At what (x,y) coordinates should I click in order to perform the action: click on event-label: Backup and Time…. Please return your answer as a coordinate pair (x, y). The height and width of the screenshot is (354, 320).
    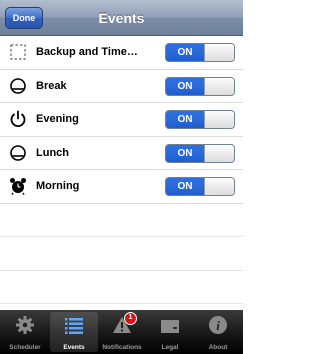
    Looking at the image, I should click on (87, 52).